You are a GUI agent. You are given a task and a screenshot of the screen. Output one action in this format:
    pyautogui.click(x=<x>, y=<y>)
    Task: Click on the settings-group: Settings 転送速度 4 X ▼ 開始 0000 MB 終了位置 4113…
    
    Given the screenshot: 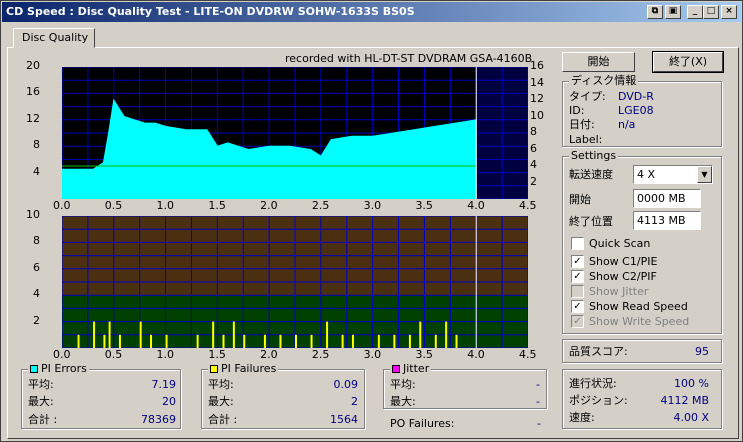 What is the action you would take?
    pyautogui.click(x=642, y=242)
    